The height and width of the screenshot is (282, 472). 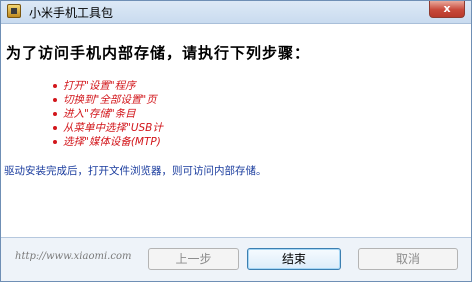 I want to click on step-text: 进入"存储"条目, so click(x=99, y=114).